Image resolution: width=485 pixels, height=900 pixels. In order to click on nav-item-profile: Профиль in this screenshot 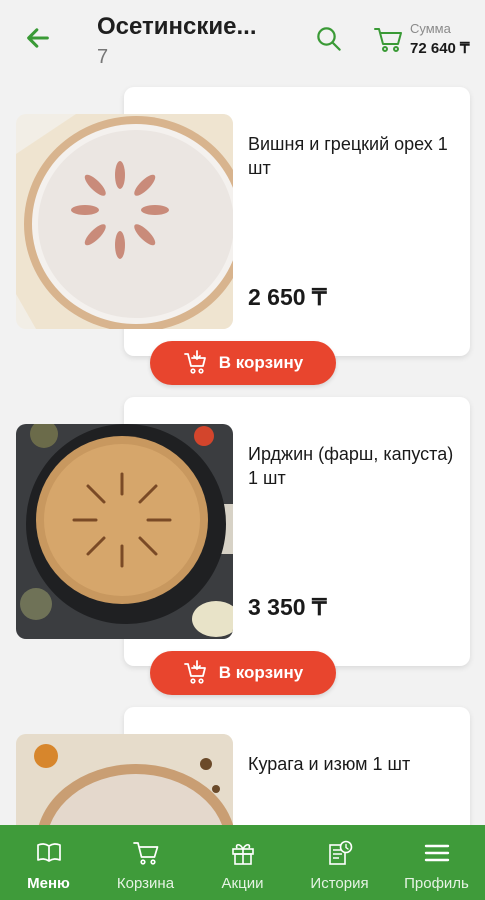, I will do `click(436, 862)`.